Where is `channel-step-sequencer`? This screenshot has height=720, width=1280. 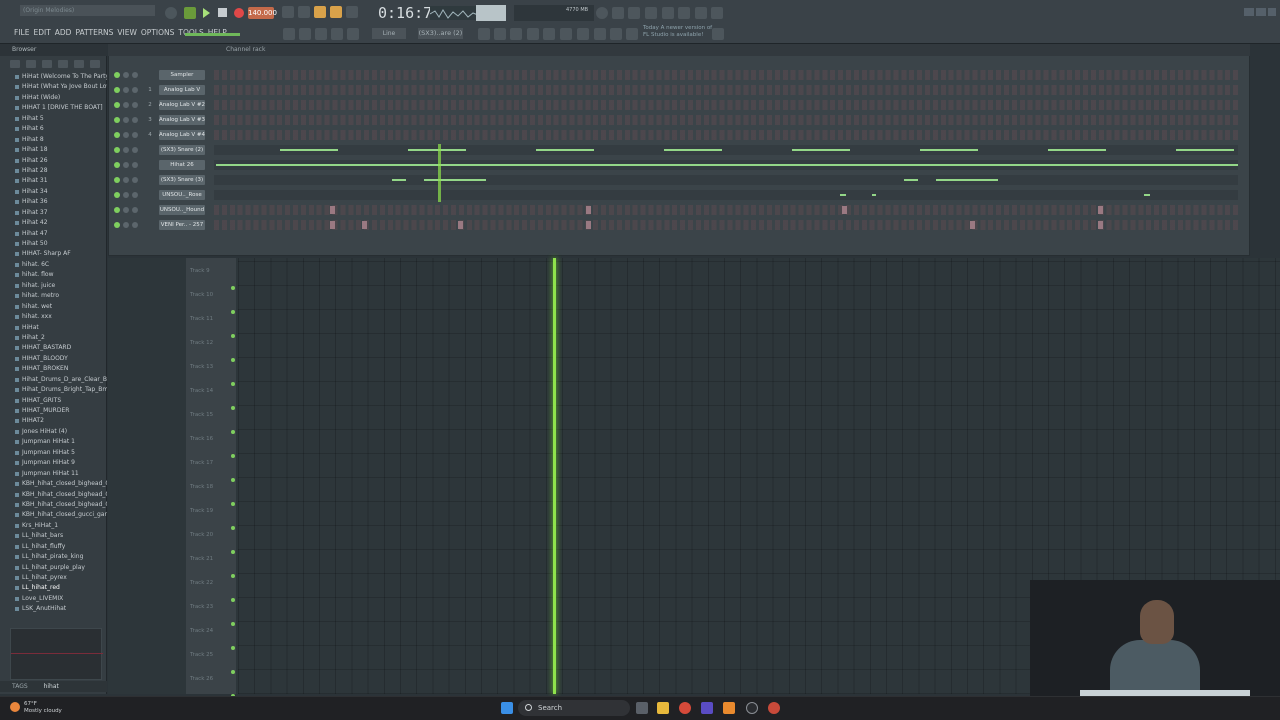 channel-step-sequencer is located at coordinates (726, 225).